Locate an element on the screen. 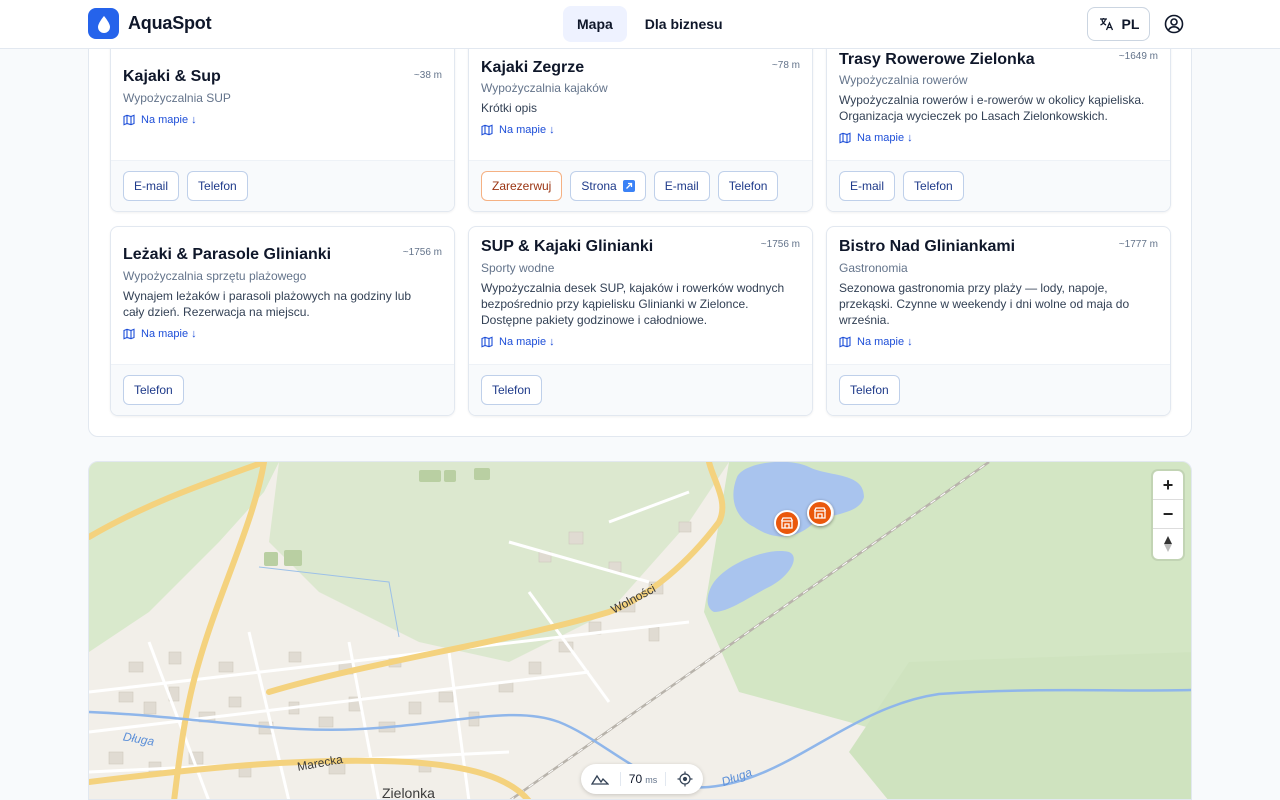  zoom-out-button: − is located at coordinates (1168, 514).